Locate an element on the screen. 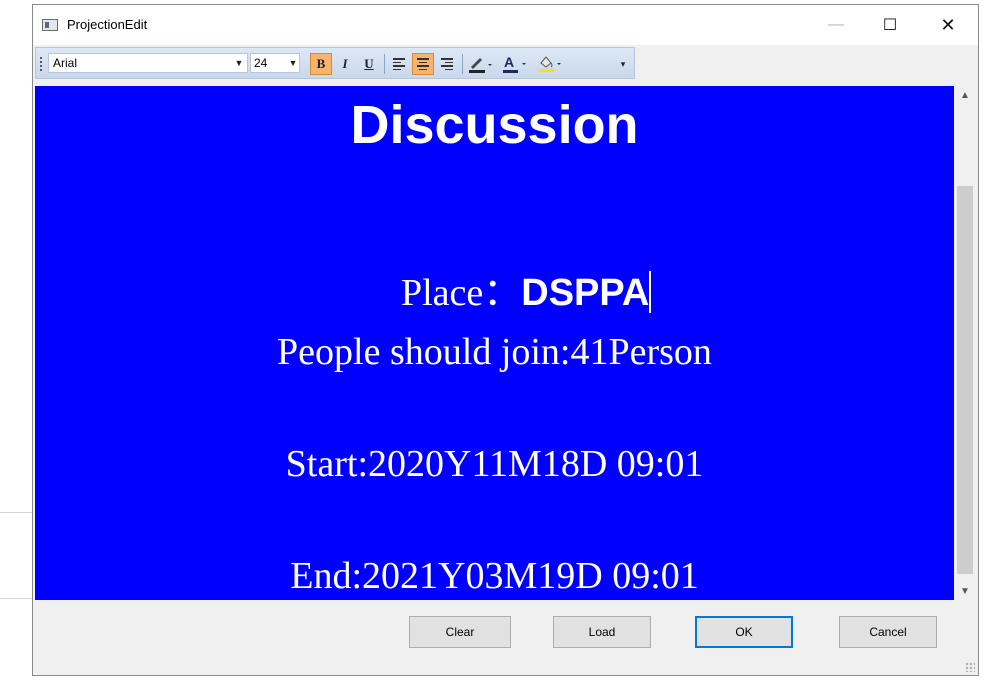 This screenshot has height=680, width=983. pen-color-icon is located at coordinates (480, 65).